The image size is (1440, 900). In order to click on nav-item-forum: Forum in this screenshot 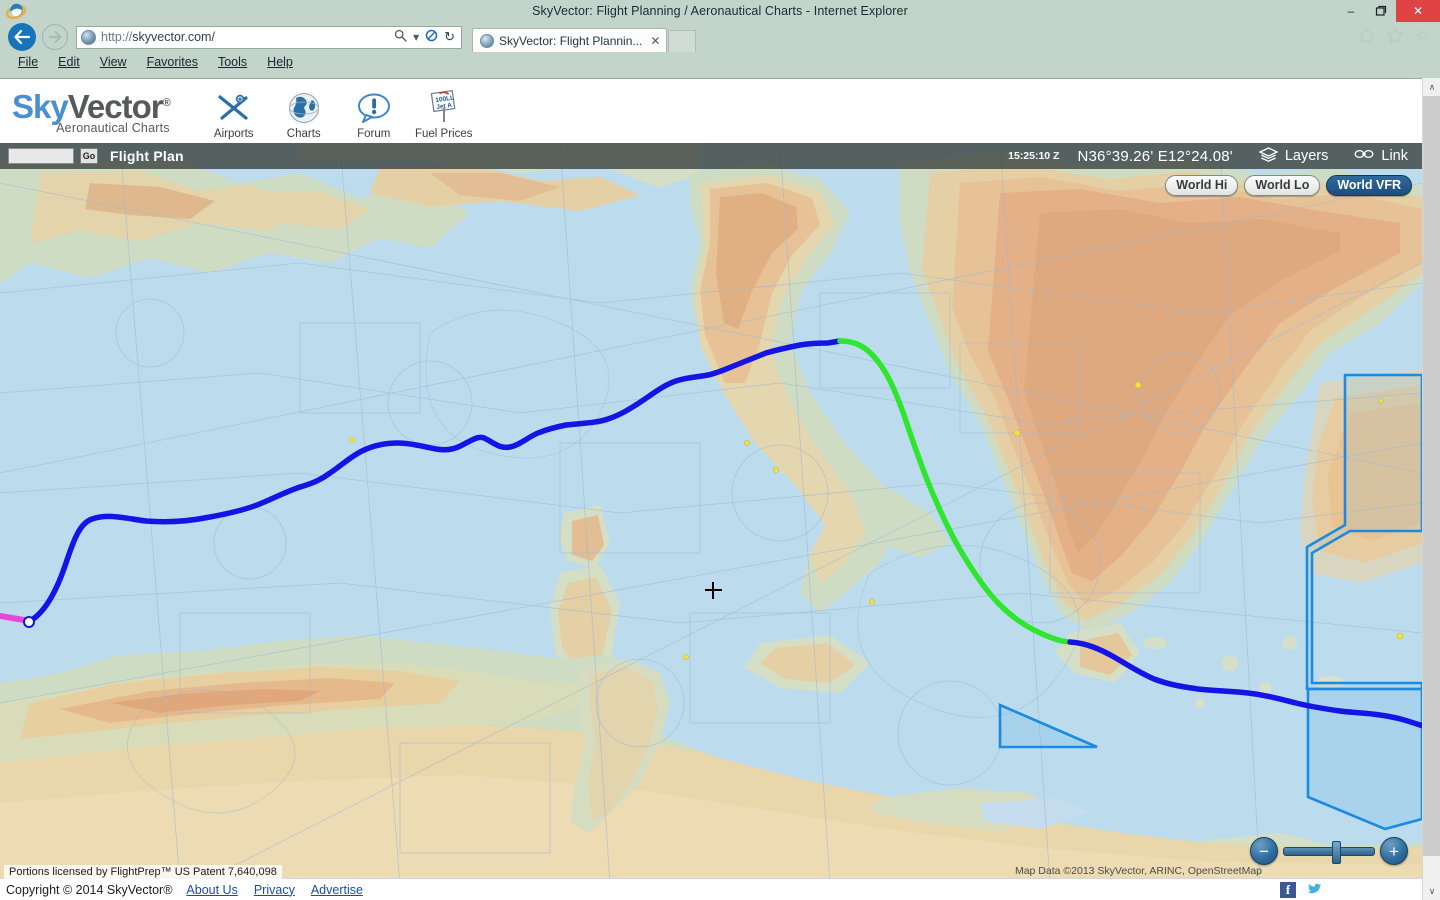, I will do `click(374, 111)`.